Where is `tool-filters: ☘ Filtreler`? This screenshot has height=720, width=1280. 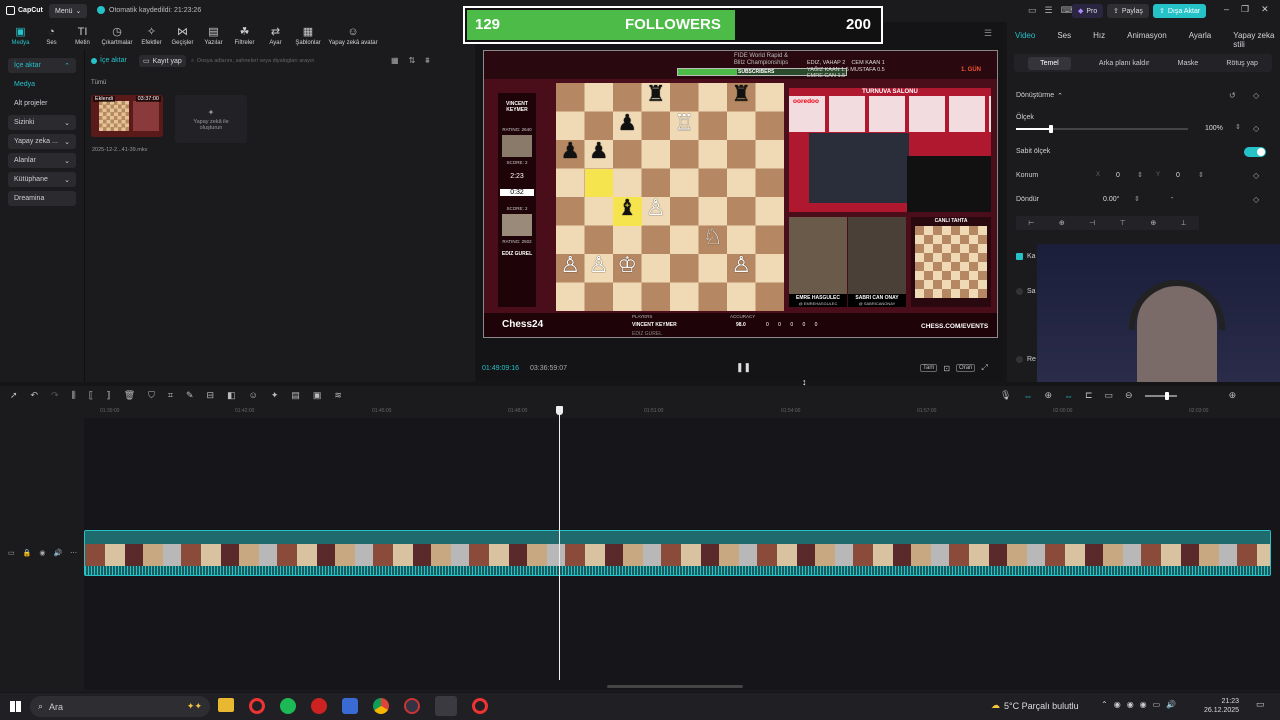
tool-filters: ☘ Filtreler is located at coordinates (244, 36).